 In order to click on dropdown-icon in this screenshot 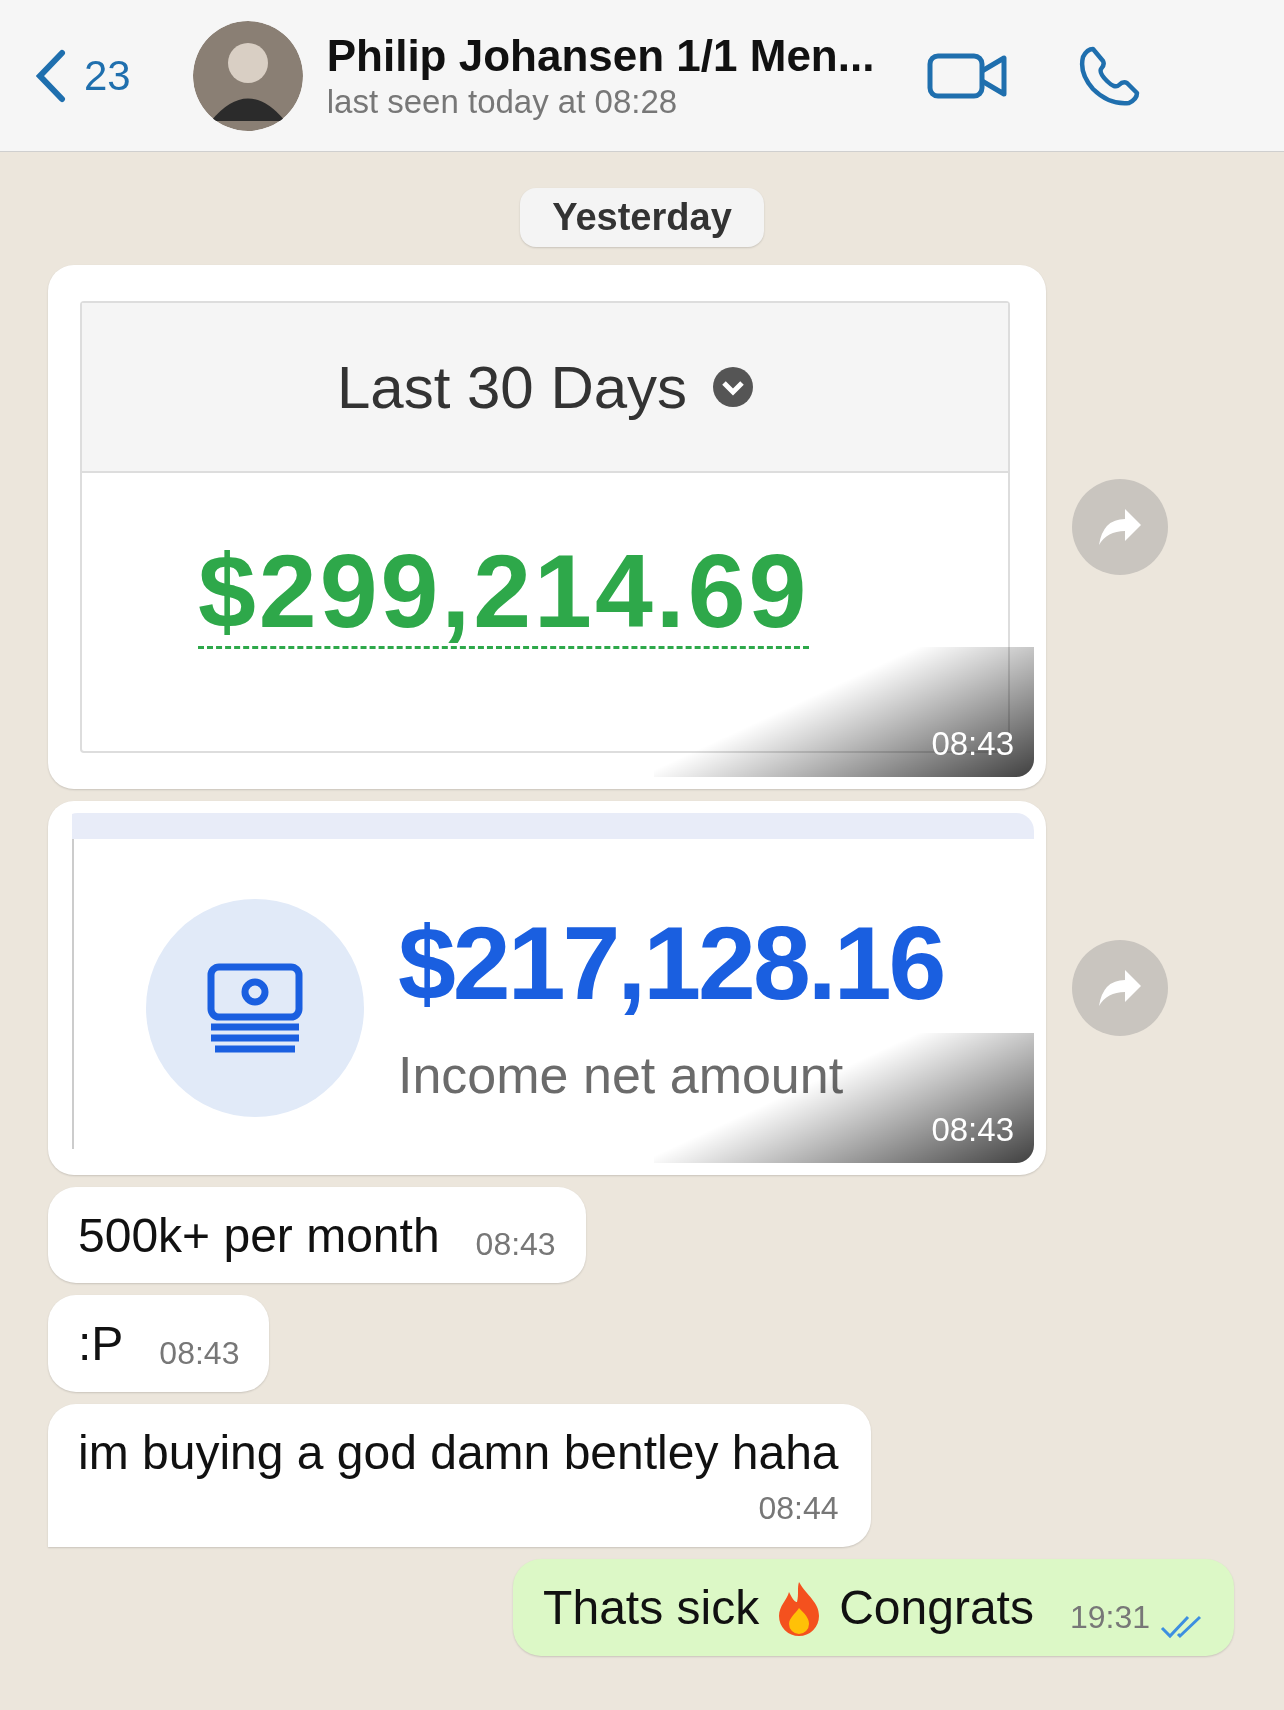, I will do `click(733, 387)`.